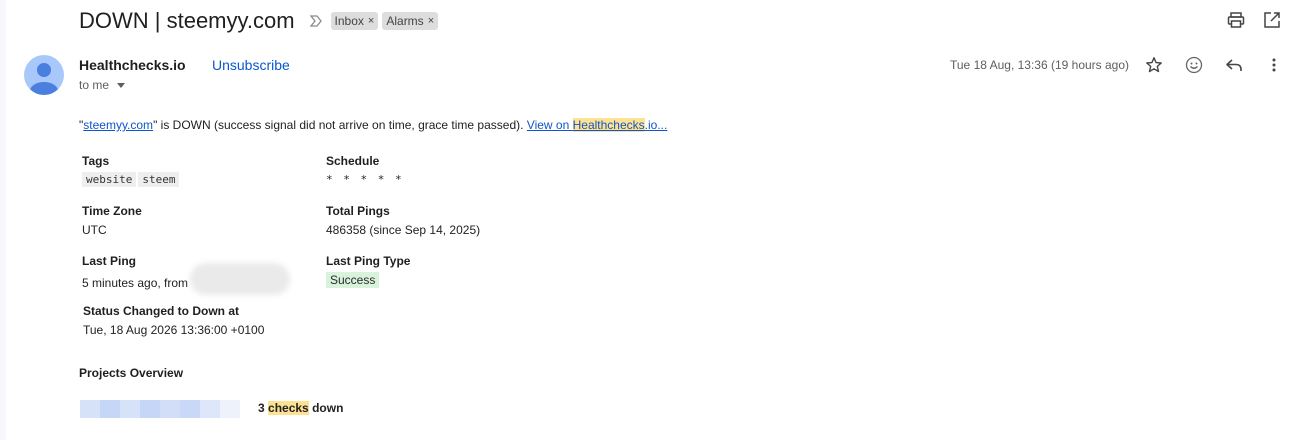  I want to click on search-highlight: checks, so click(288, 408).